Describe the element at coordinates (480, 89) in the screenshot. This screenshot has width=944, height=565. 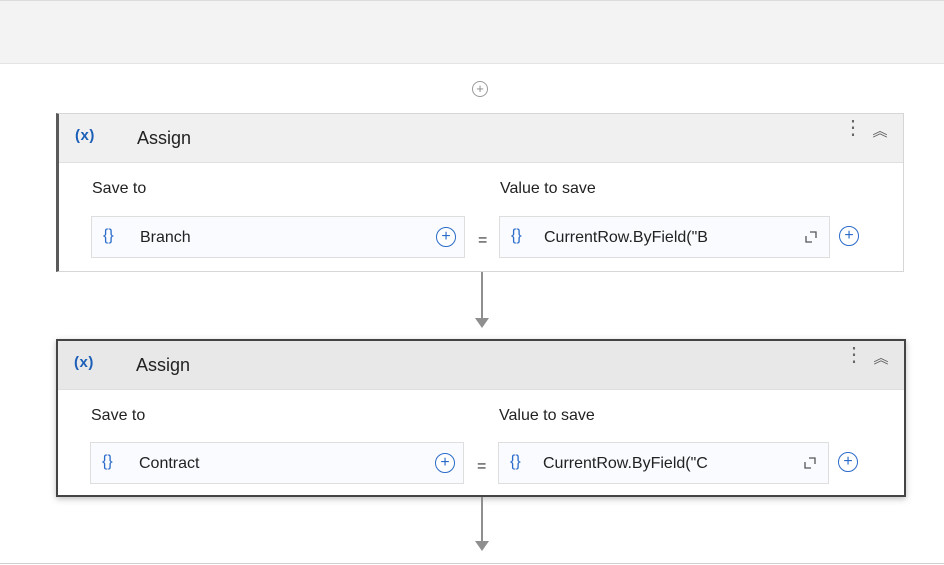
I see `add-activity-top-button: +` at that location.